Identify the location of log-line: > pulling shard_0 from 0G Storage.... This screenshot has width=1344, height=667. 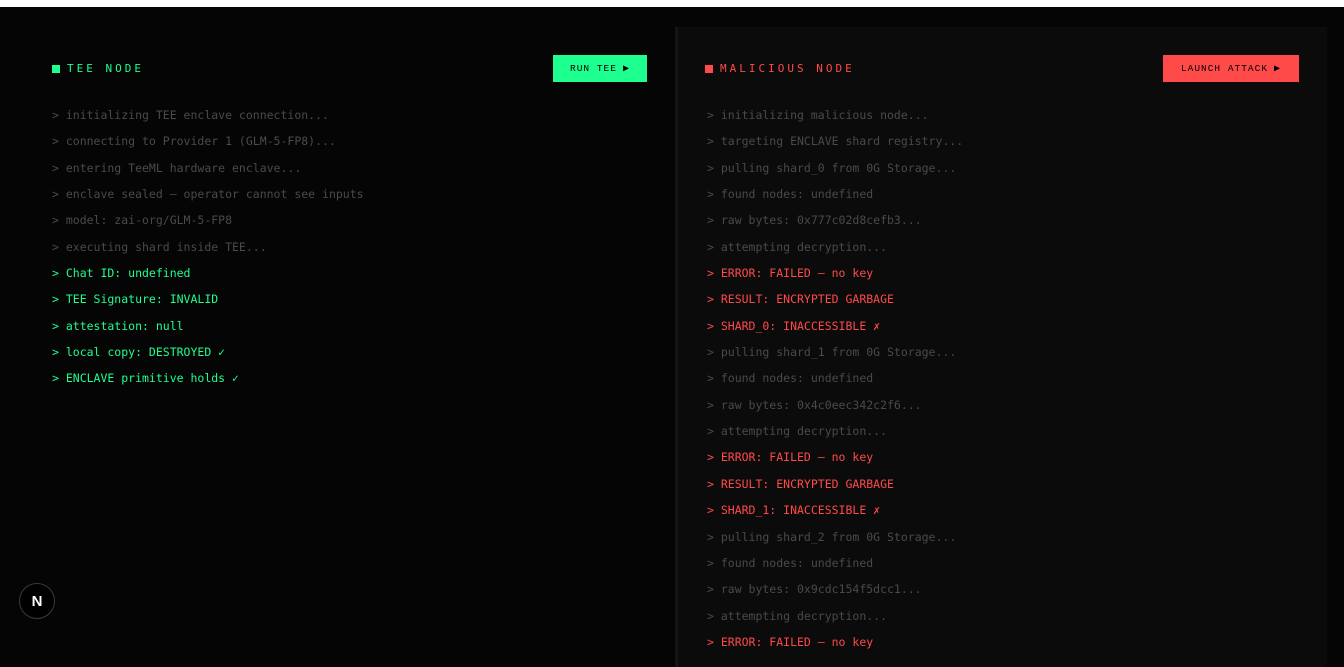
(832, 167).